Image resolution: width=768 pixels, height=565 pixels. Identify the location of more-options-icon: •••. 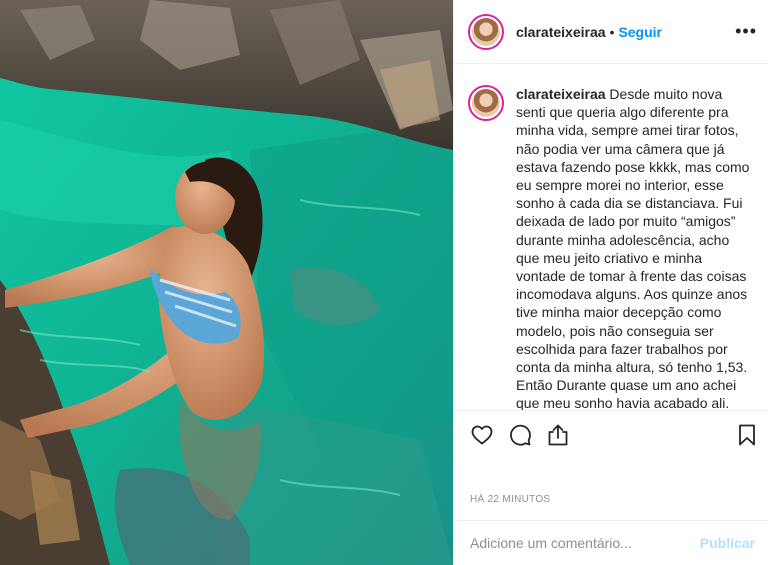
(746, 31).